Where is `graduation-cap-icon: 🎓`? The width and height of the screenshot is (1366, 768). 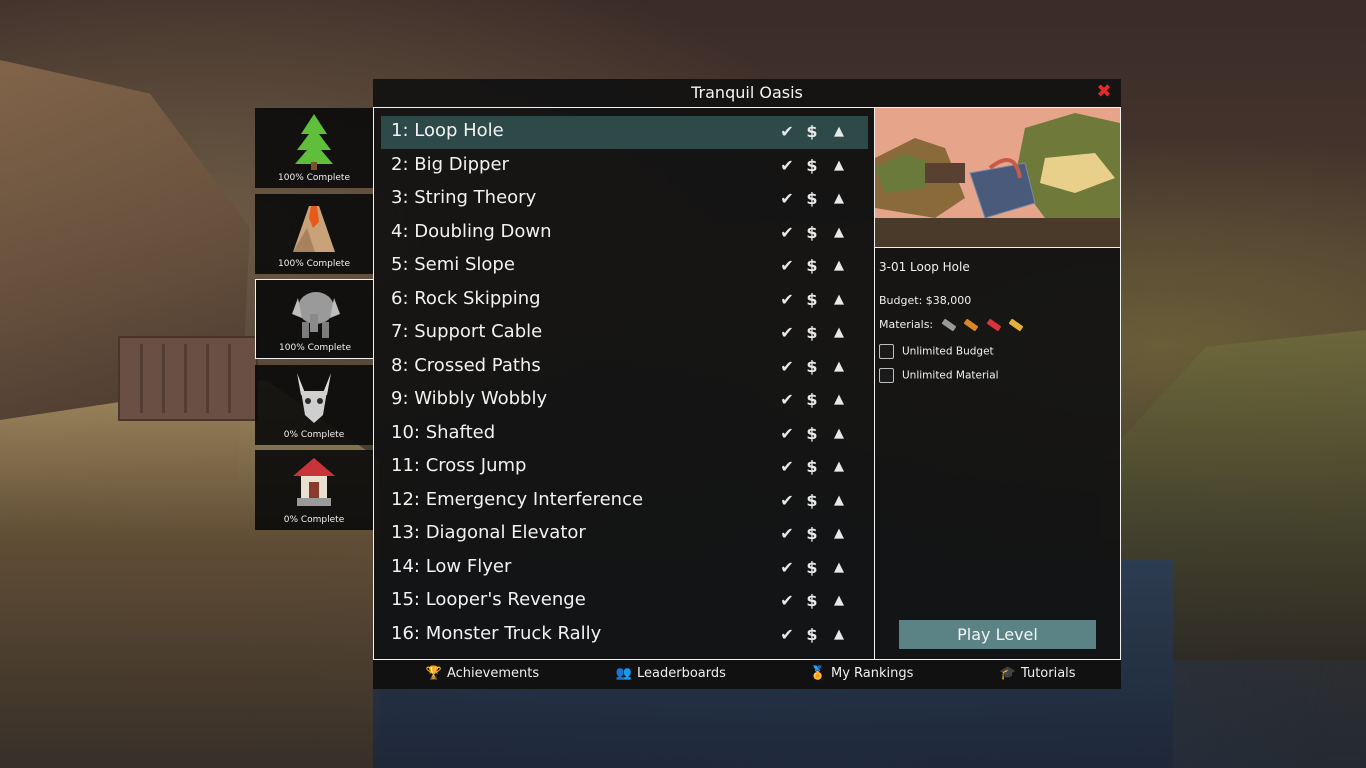 graduation-cap-icon: 🎓 is located at coordinates (1008, 673).